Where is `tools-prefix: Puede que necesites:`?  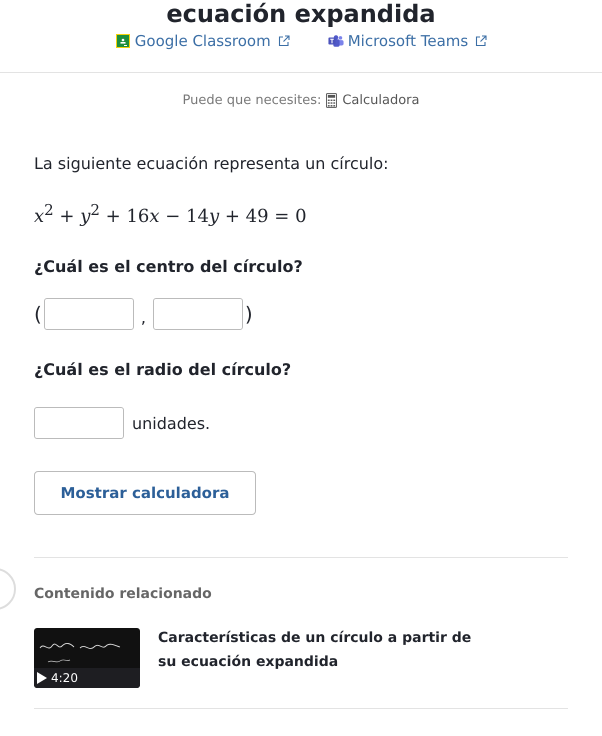 tools-prefix: Puede que necesites: is located at coordinates (252, 100).